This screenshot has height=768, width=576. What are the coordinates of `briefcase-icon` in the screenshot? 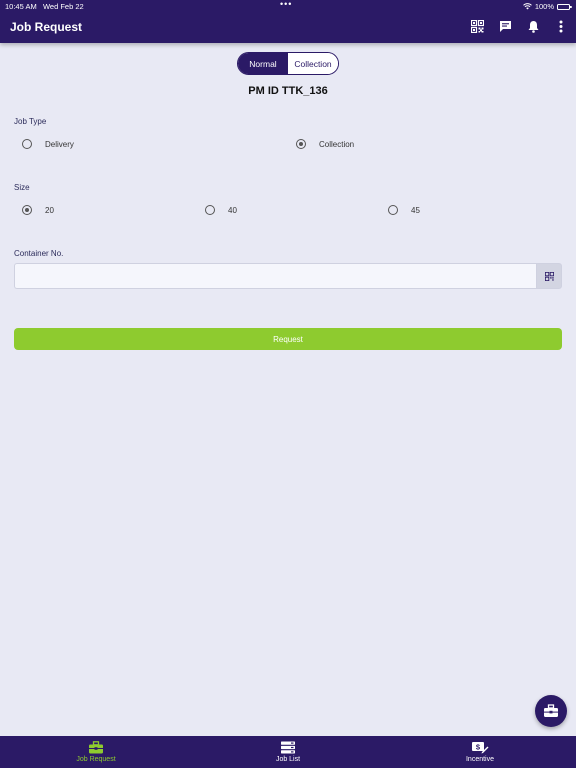 It's located at (96, 747).